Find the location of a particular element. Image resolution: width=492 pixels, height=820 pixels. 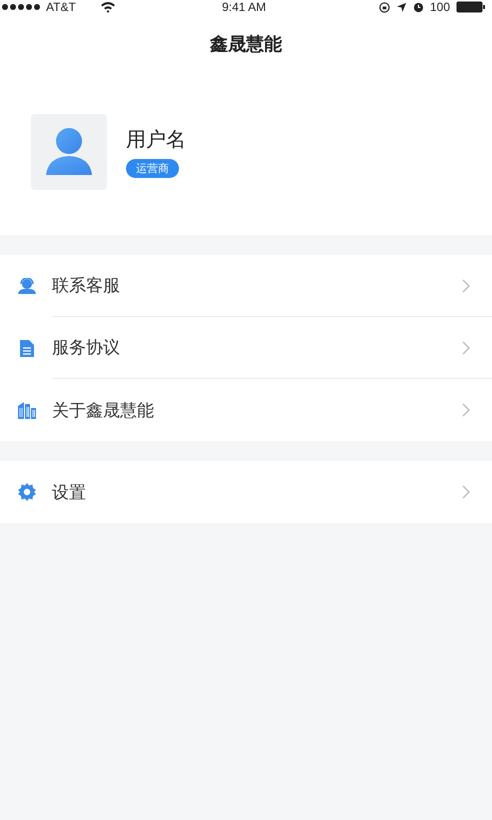

menu-item: 服务协议 is located at coordinates (246, 348).